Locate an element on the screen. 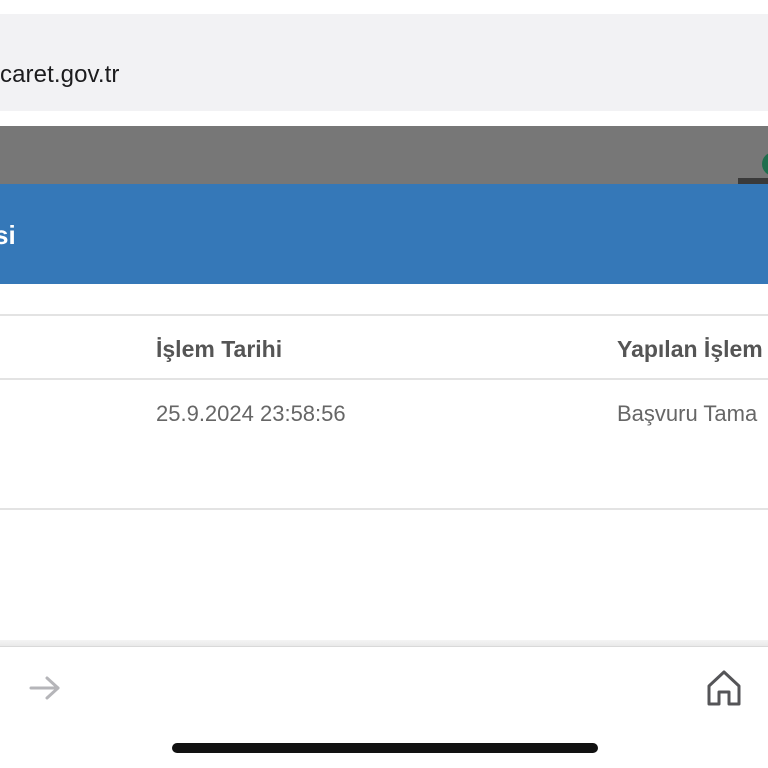  home-icon is located at coordinates (724, 688).